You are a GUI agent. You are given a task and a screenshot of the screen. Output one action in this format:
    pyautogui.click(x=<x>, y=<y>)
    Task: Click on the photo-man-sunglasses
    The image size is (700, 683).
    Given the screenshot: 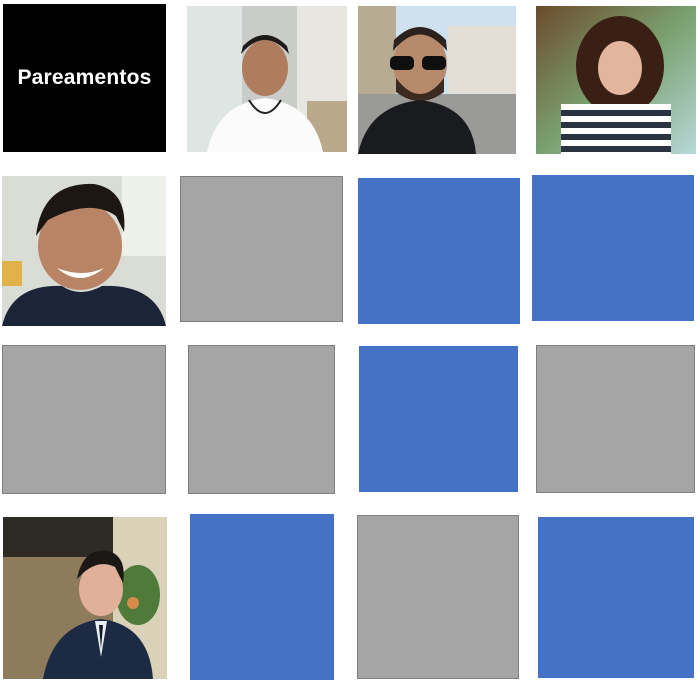 What is the action you would take?
    pyautogui.click(x=437, y=80)
    